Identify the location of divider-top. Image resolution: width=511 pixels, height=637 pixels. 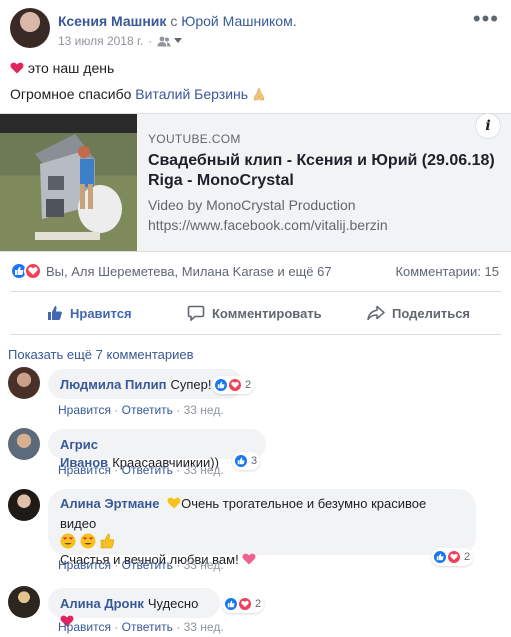
(255, 291).